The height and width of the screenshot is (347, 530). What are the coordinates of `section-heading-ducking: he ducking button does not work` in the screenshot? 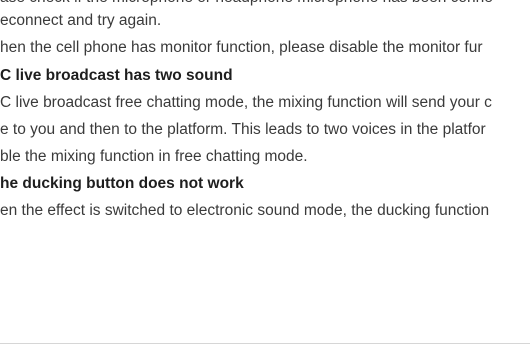 It's located at (122, 183).